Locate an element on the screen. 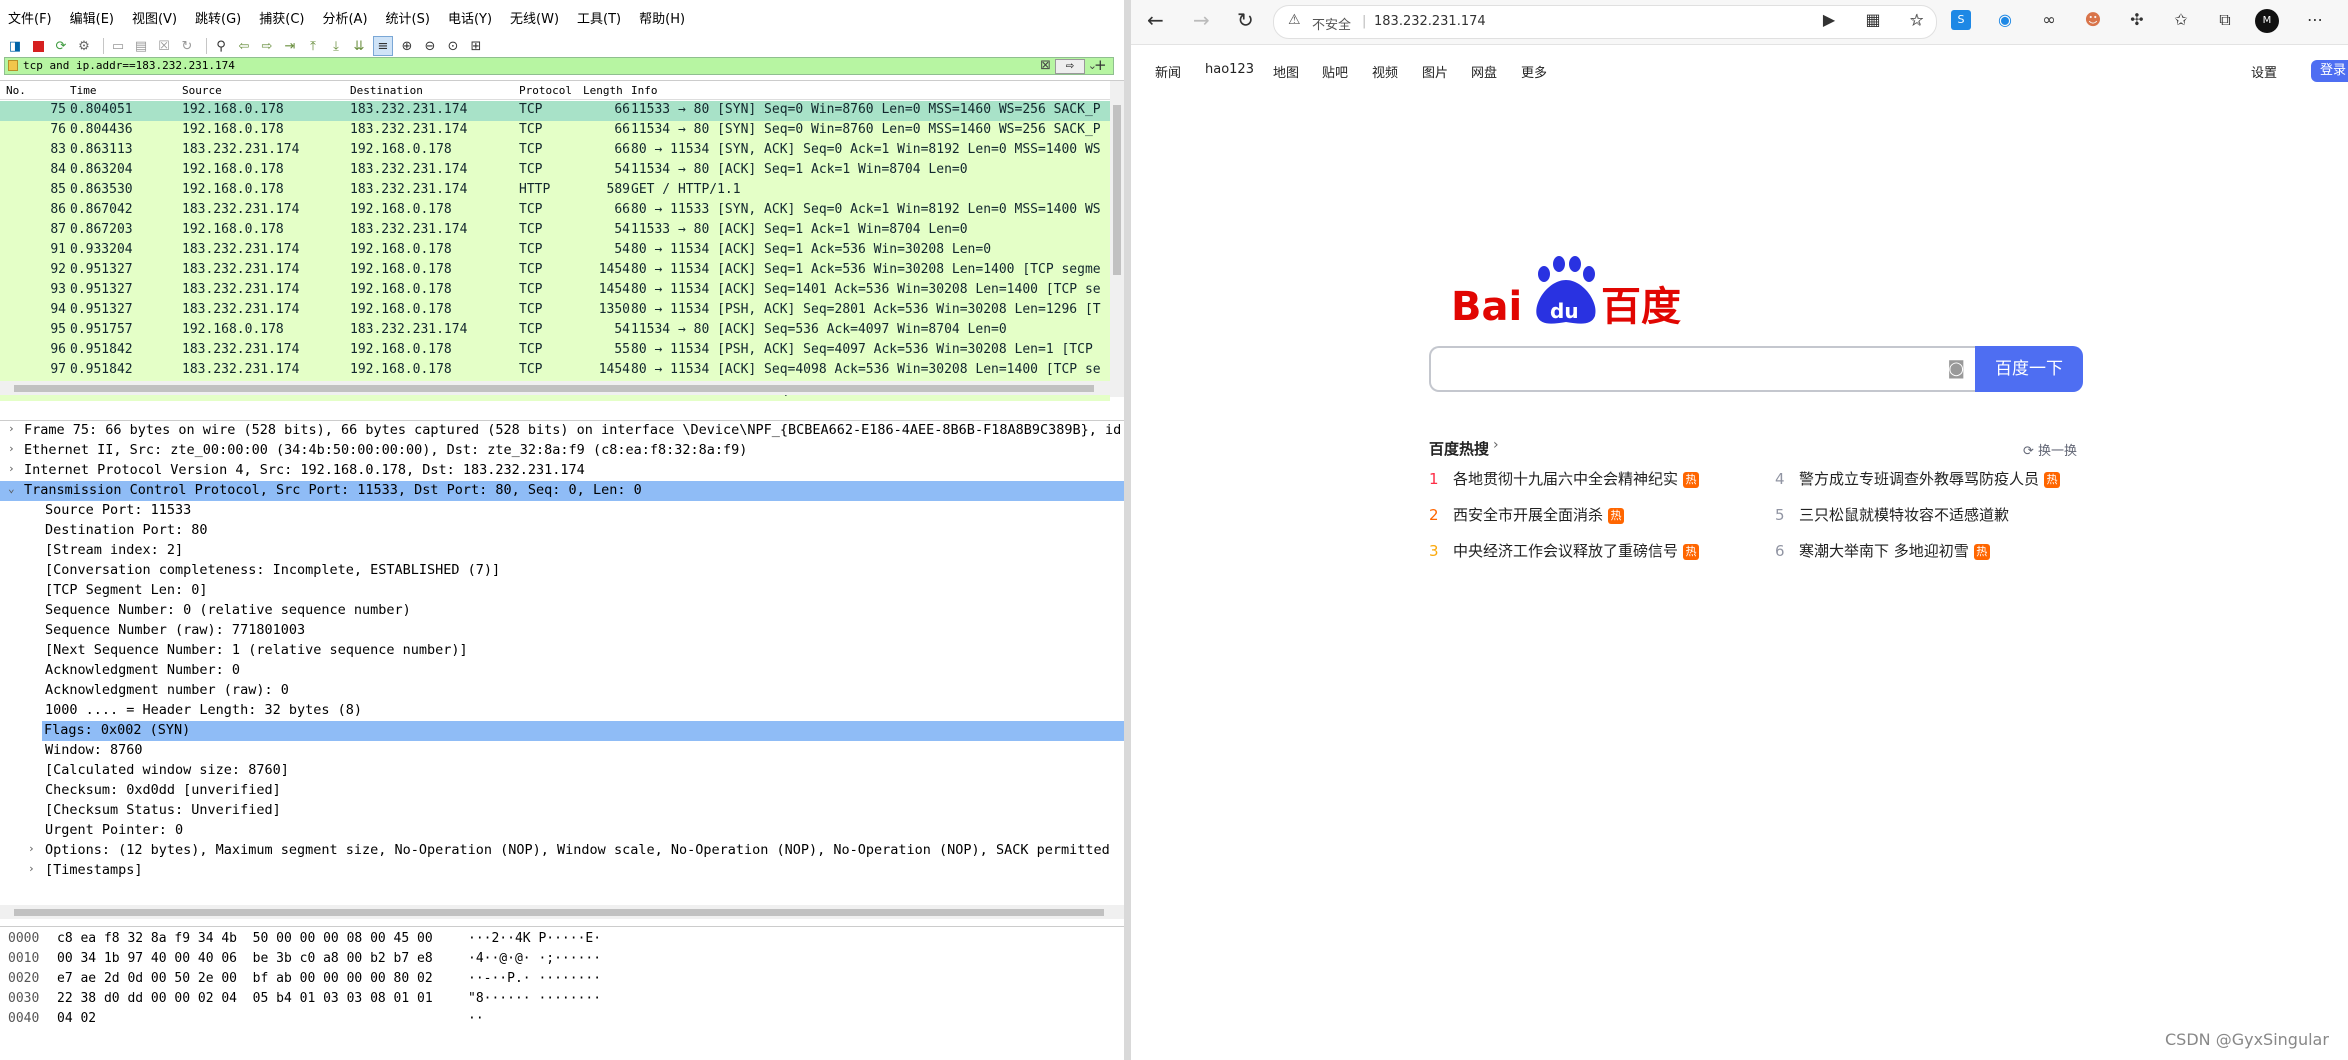 Image resolution: width=2348 pixels, height=1060 pixels. nav-link: 更多 is located at coordinates (1534, 71).